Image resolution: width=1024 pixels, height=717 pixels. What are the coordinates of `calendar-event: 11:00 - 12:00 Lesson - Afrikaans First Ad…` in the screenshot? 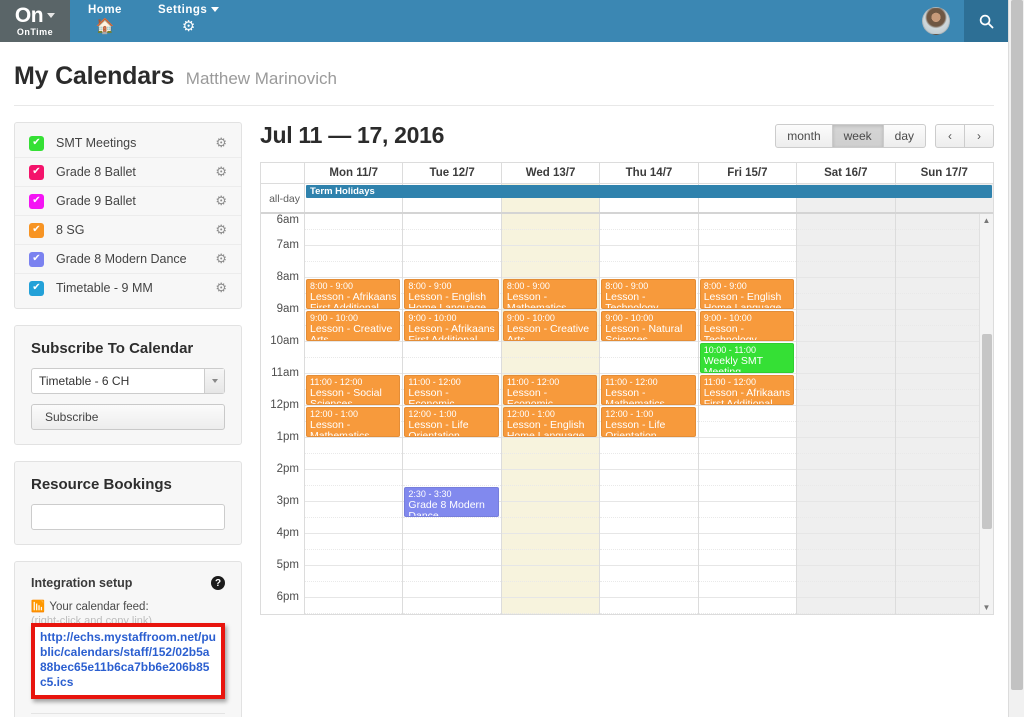 It's located at (747, 390).